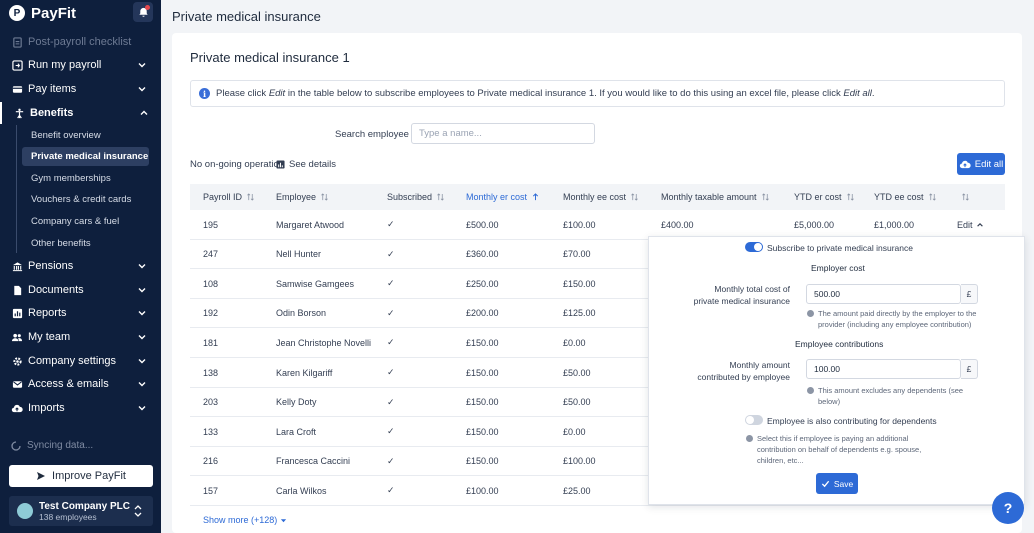 The height and width of the screenshot is (533, 1034). What do you see at coordinates (85, 135) in the screenshot?
I see `sidebar-subitem-benefit-overview: Benefit overview` at bounding box center [85, 135].